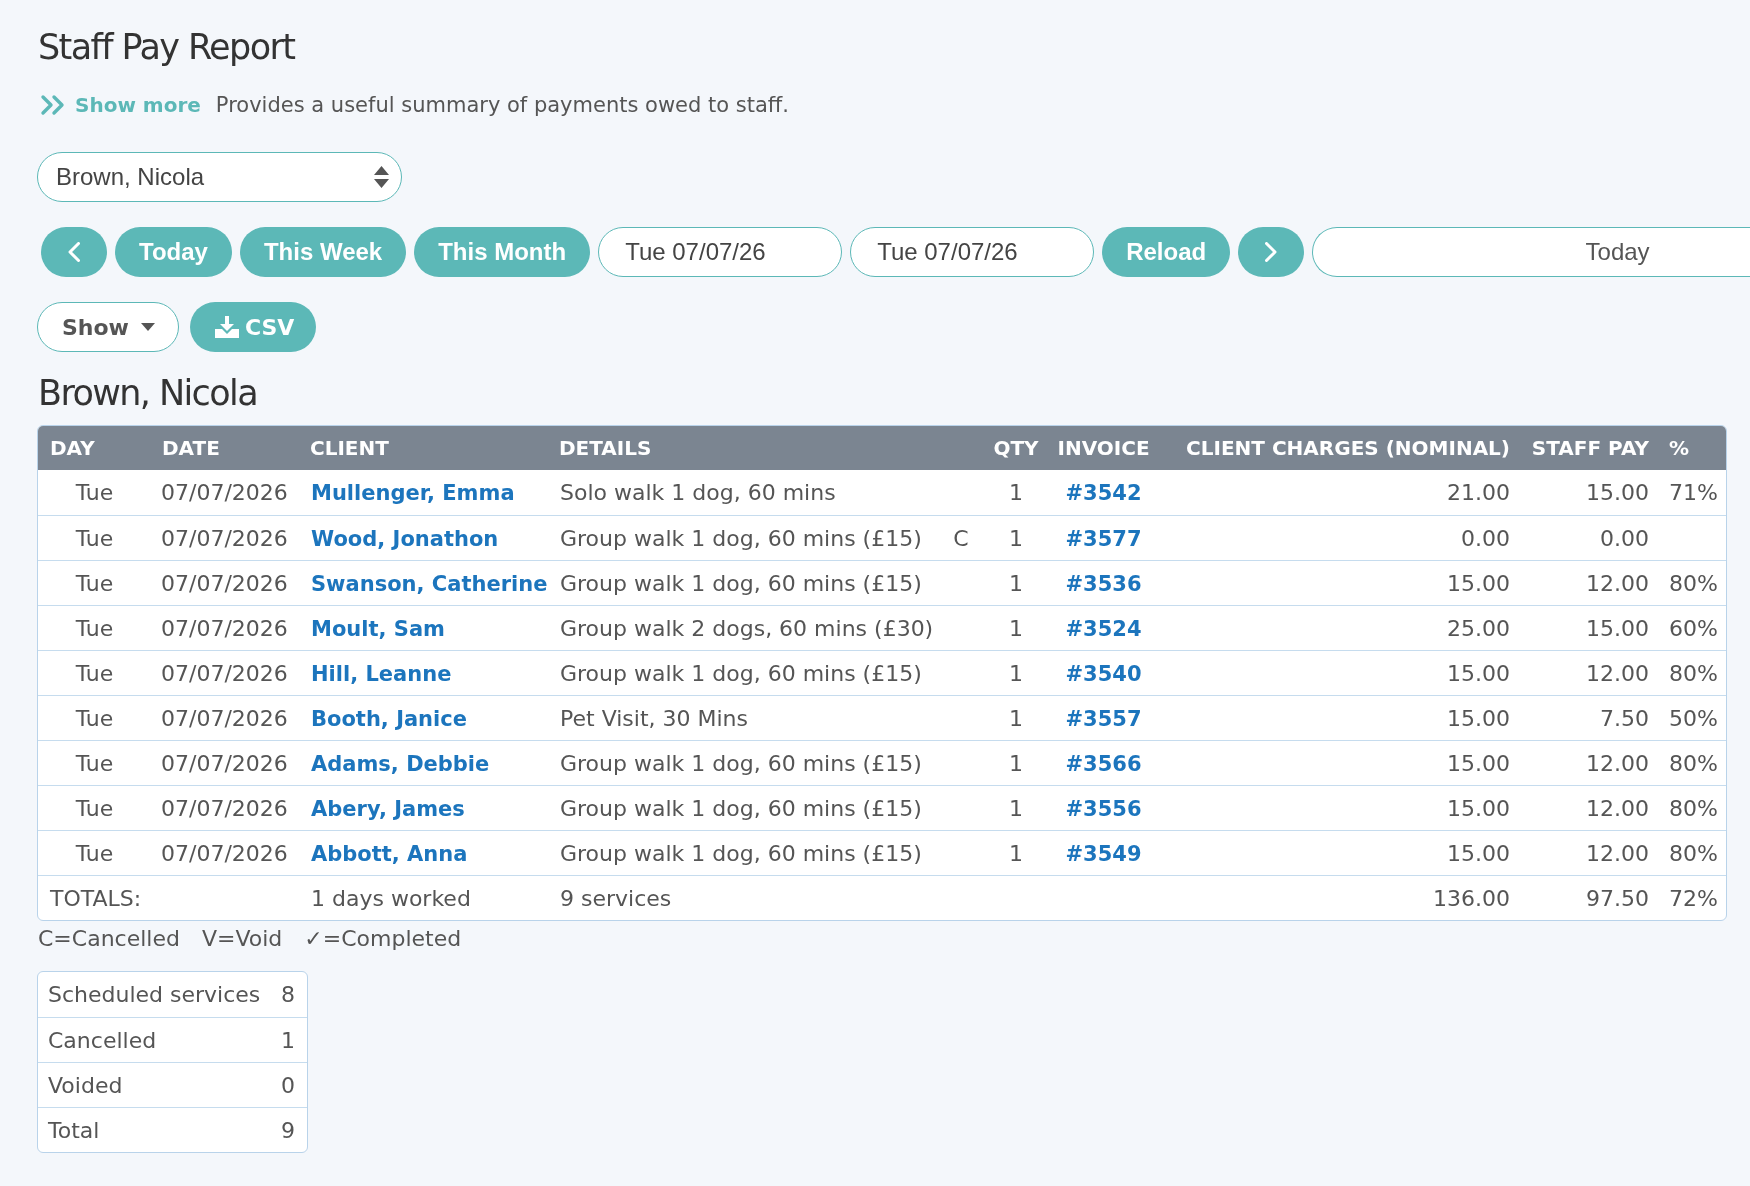 Image resolution: width=1750 pixels, height=1186 pixels. What do you see at coordinates (242, 939) in the screenshot?
I see `legend-item: V=Void` at bounding box center [242, 939].